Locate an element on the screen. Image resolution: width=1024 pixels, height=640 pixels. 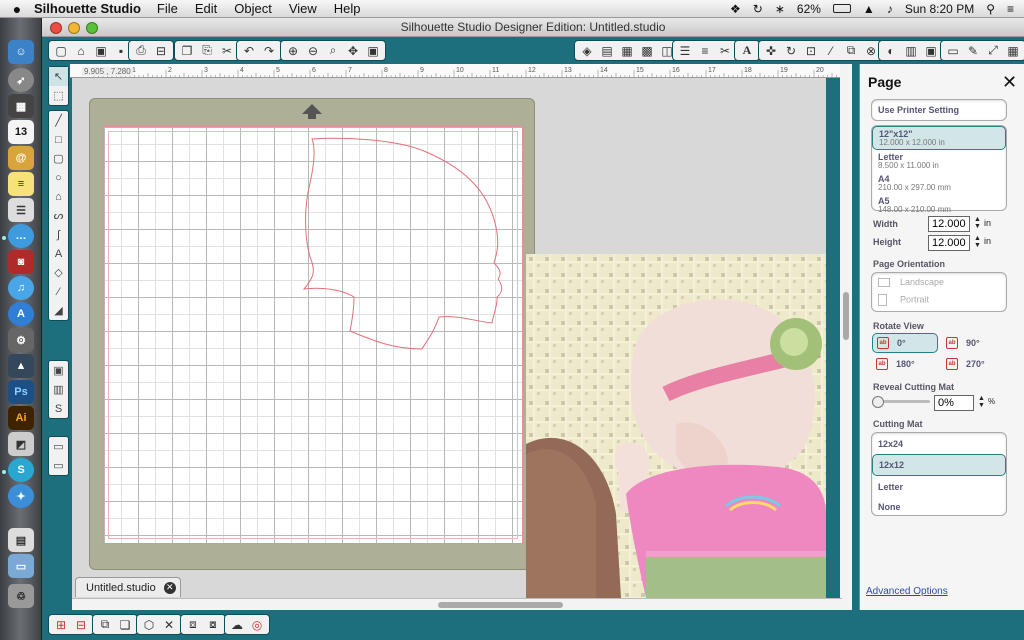
safari-icon: ✦ is located at coordinates (21, 496).